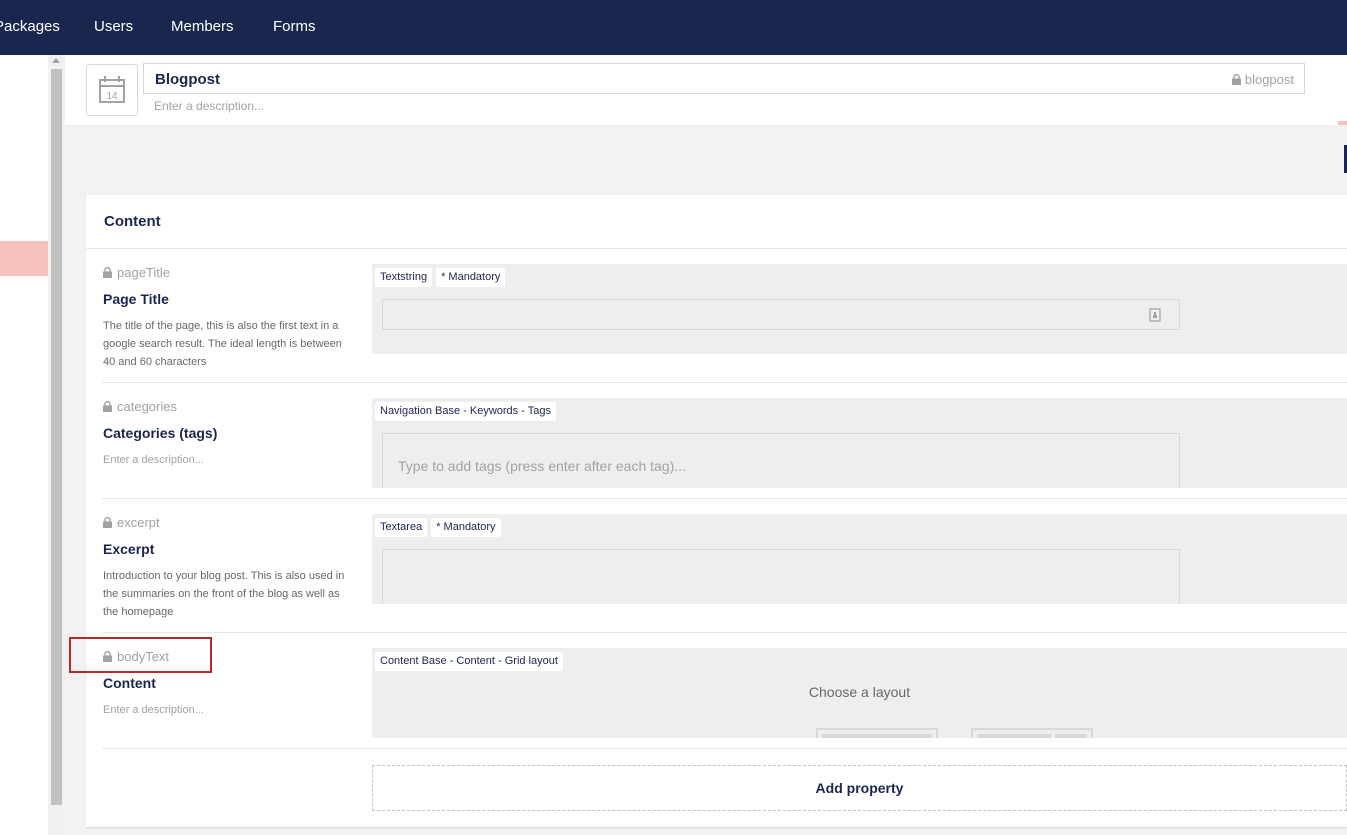 Image resolution: width=1347 pixels, height=835 pixels. I want to click on calendar-icon: 14, so click(112, 89).